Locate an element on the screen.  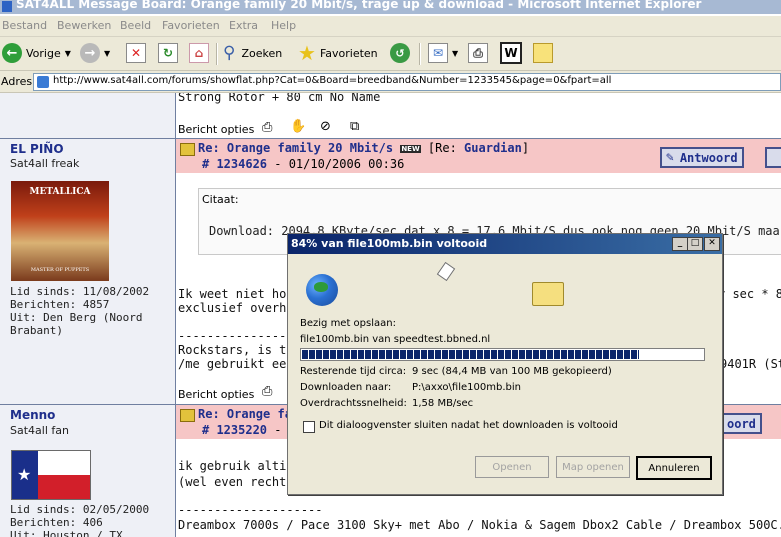
word-icon: W is located at coordinates (511, 53).